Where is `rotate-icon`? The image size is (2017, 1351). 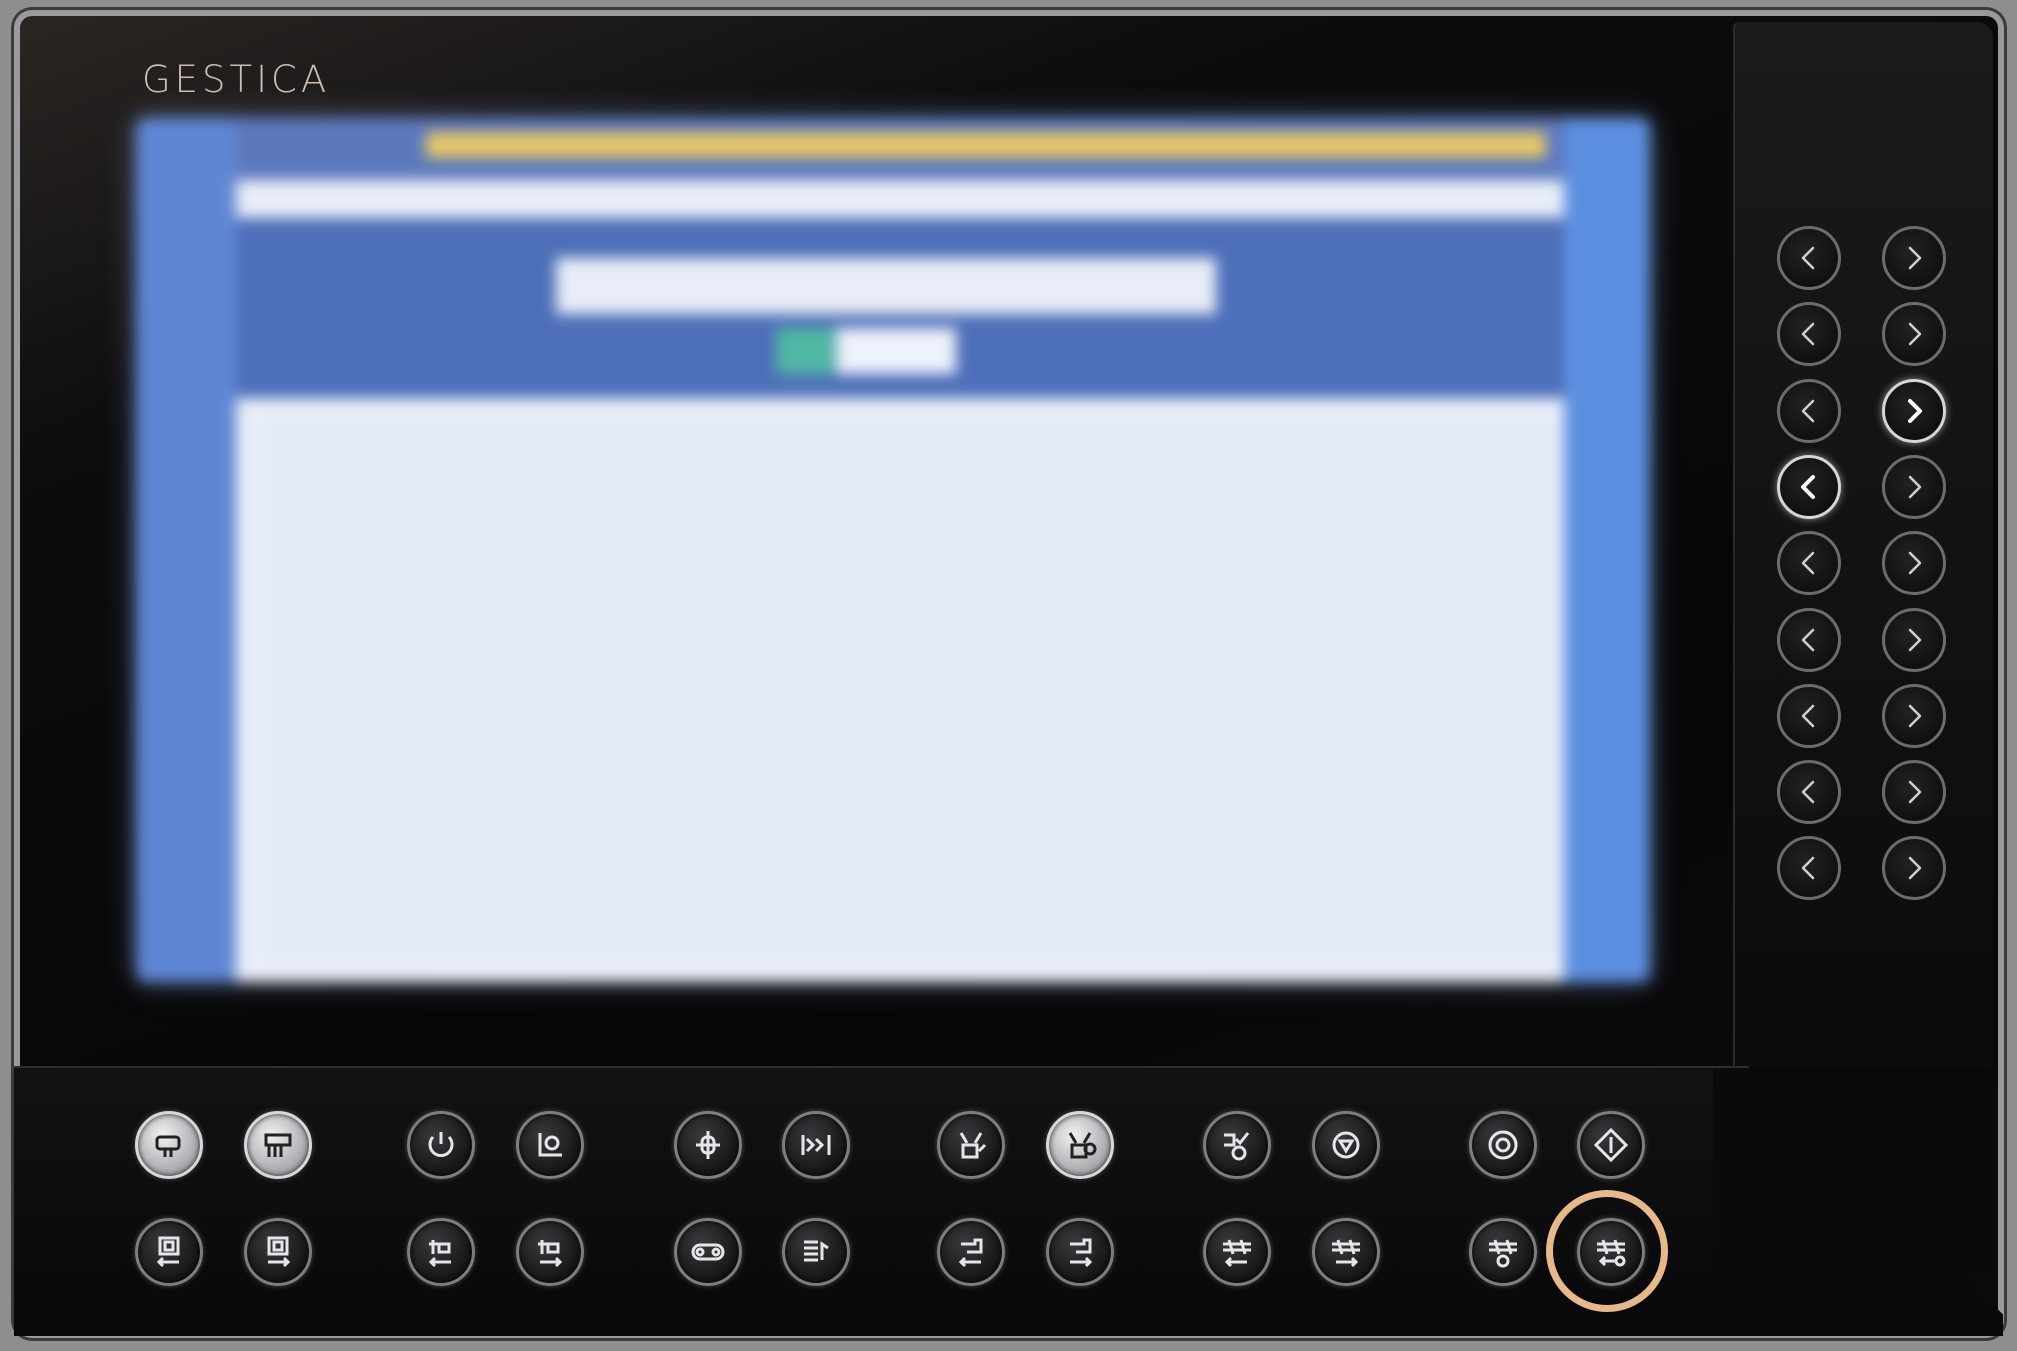
rotate-icon is located at coordinates (1346, 1145).